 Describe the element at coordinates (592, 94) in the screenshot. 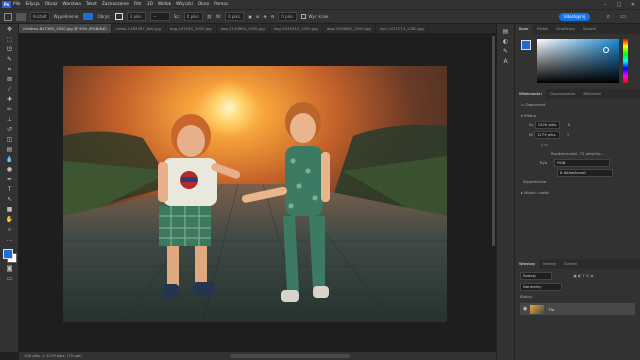

I see `tab-libraries: Biblioteki` at that location.